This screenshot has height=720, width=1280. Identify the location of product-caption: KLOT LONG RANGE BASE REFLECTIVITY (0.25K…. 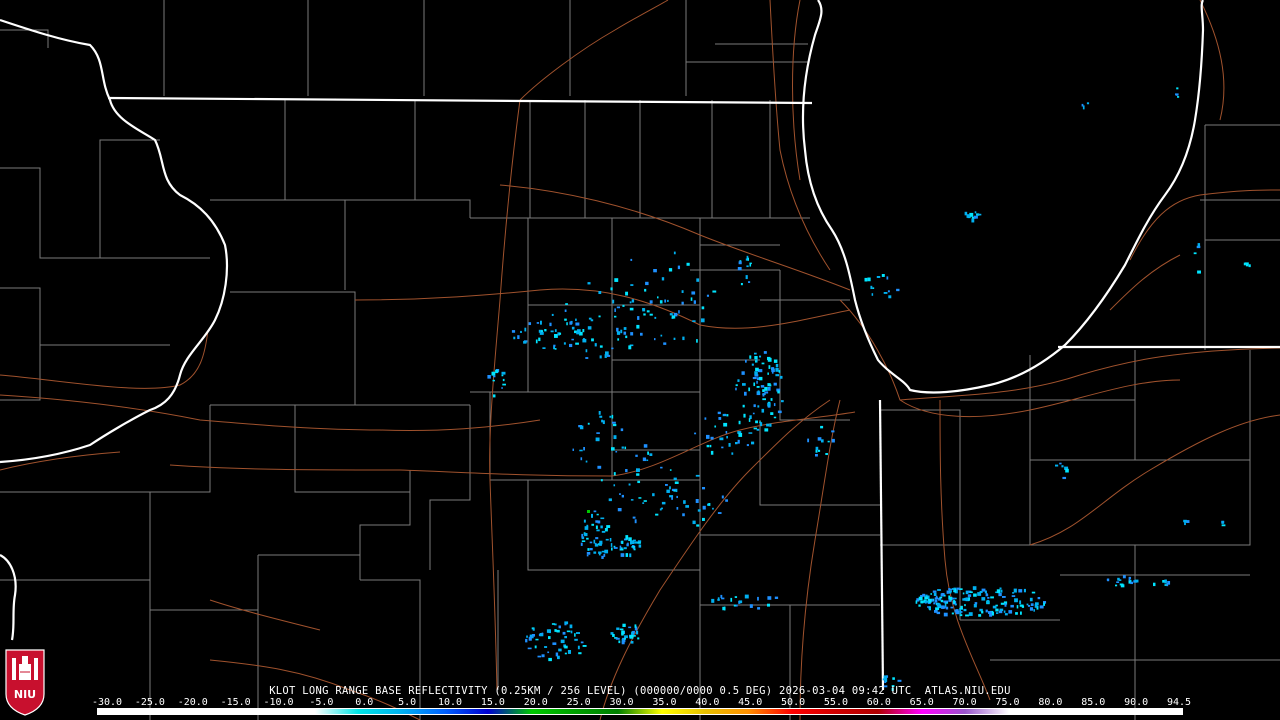
(640, 691).